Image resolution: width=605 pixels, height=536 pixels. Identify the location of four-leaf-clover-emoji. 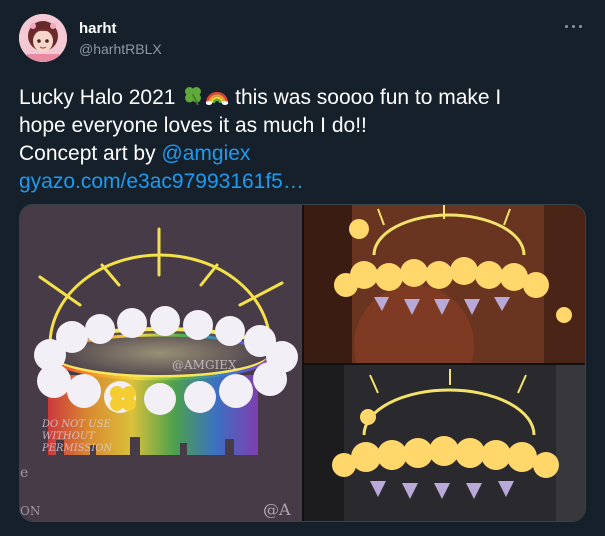
(193, 95).